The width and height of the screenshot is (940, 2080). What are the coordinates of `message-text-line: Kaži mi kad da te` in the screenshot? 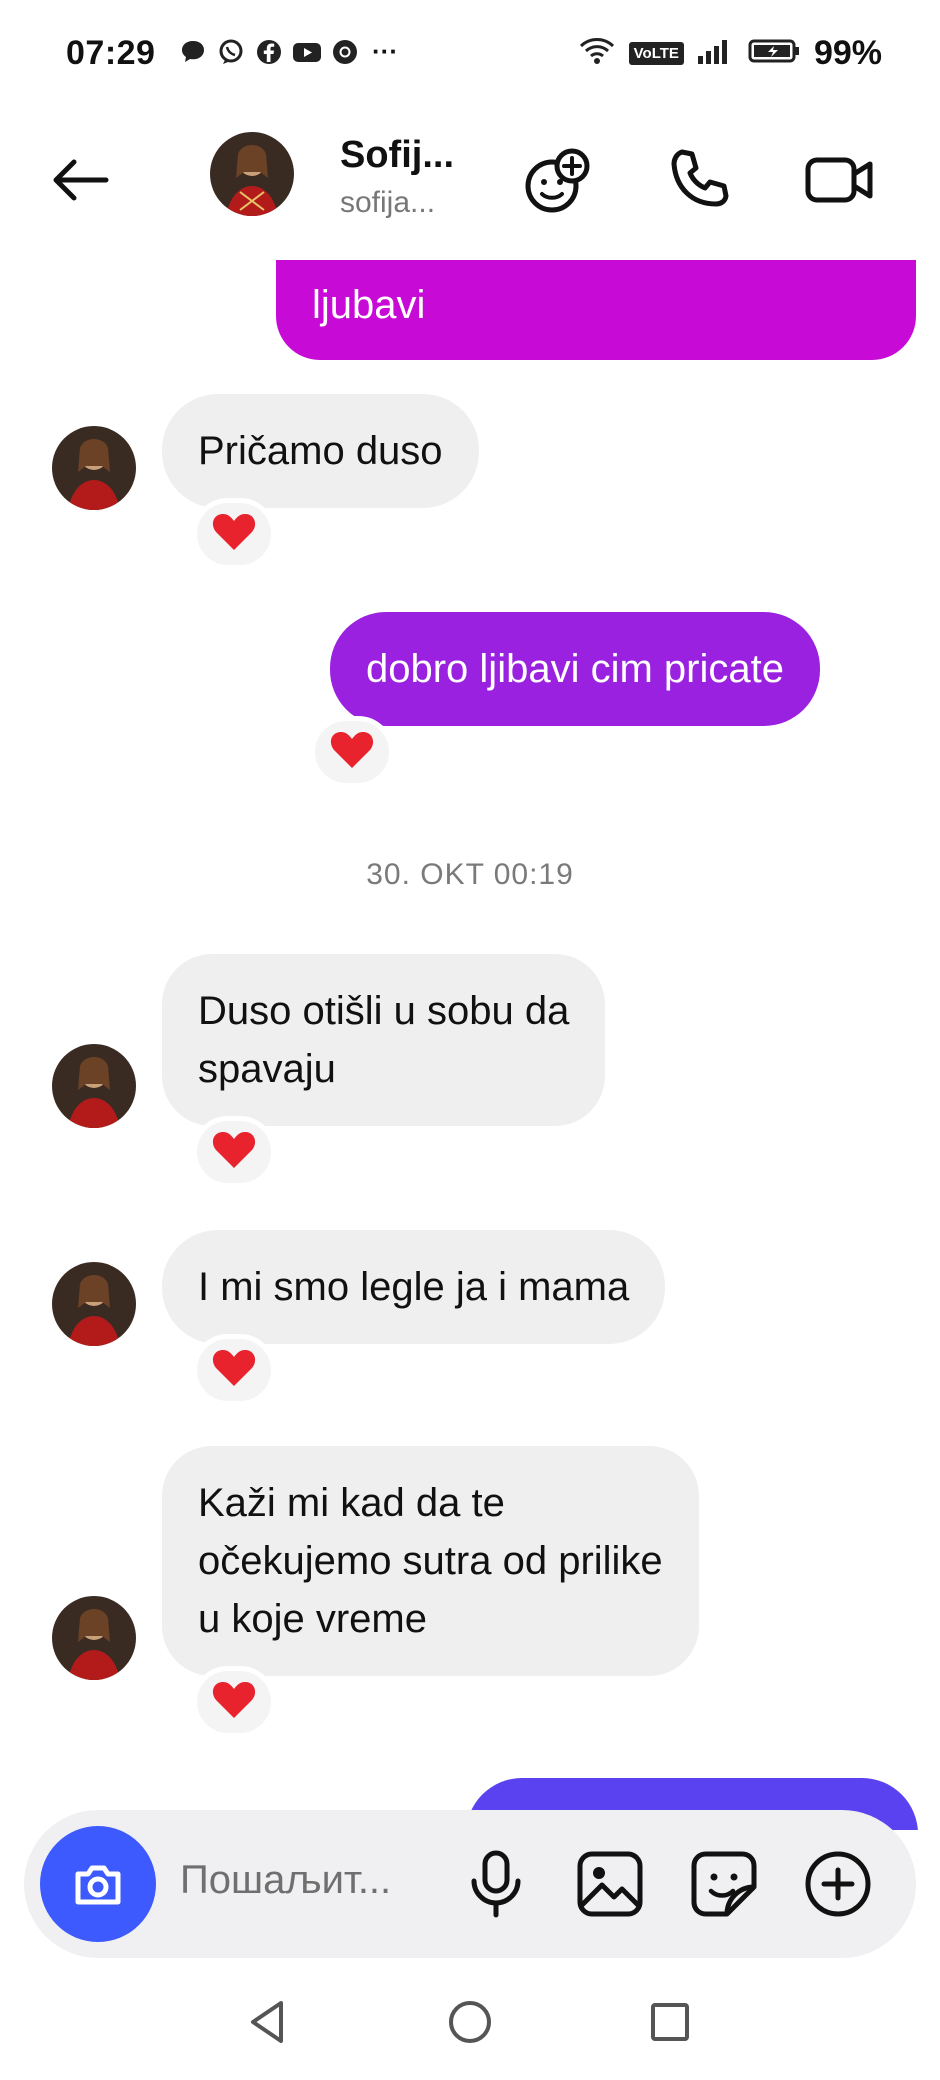 It's located at (351, 1503).